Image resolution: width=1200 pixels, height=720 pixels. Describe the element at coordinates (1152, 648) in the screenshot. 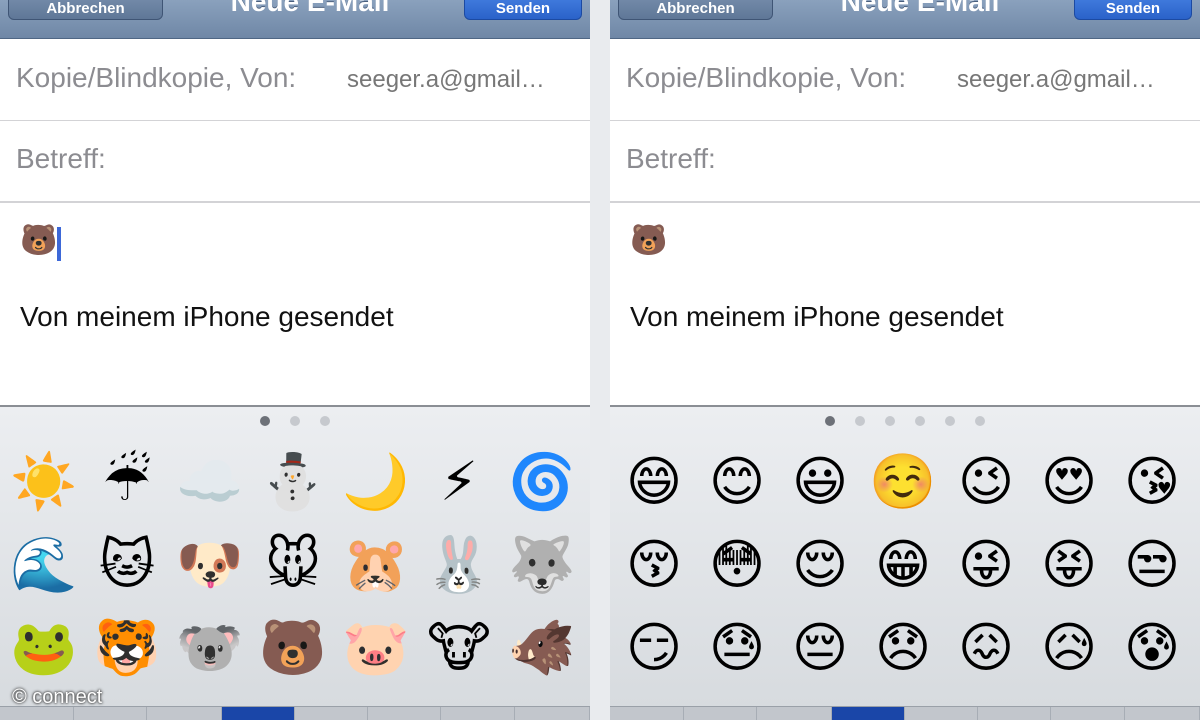

I see `emoji-key: 😰` at that location.